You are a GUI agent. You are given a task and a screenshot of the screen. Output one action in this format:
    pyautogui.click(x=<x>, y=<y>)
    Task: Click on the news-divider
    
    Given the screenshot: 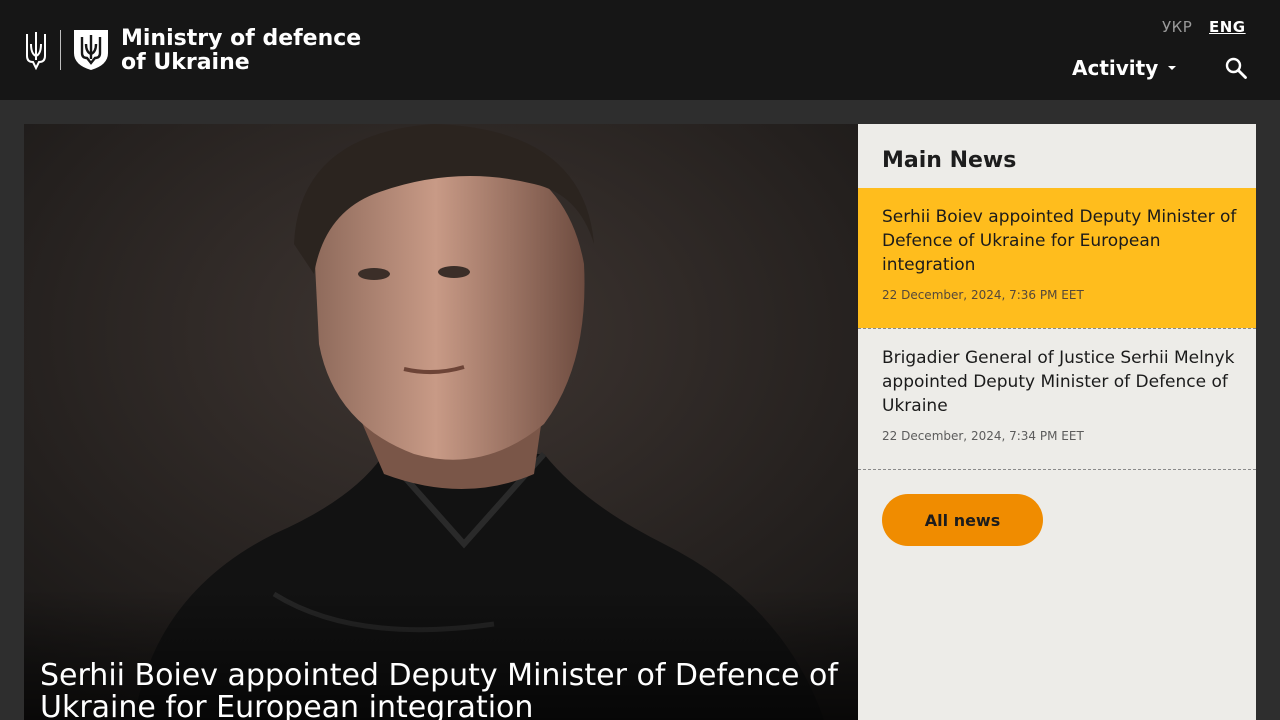 What is the action you would take?
    pyautogui.click(x=1057, y=469)
    